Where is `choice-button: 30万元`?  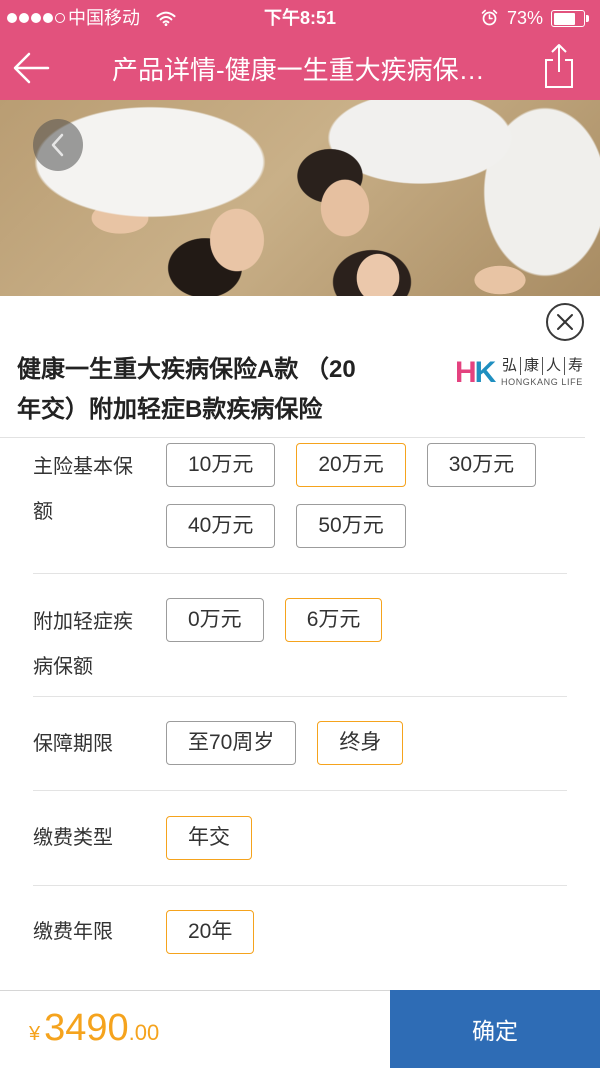 choice-button: 30万元 is located at coordinates (481, 465).